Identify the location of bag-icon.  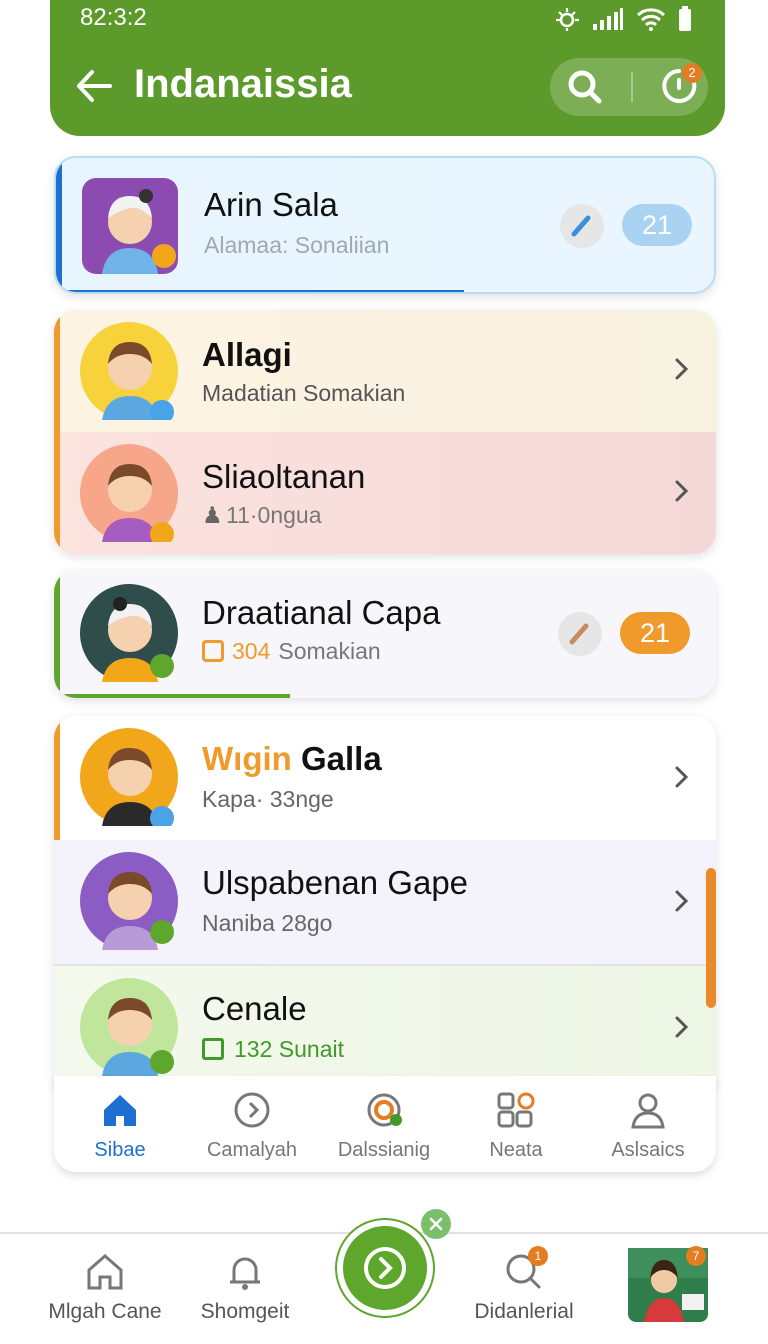
(213, 651).